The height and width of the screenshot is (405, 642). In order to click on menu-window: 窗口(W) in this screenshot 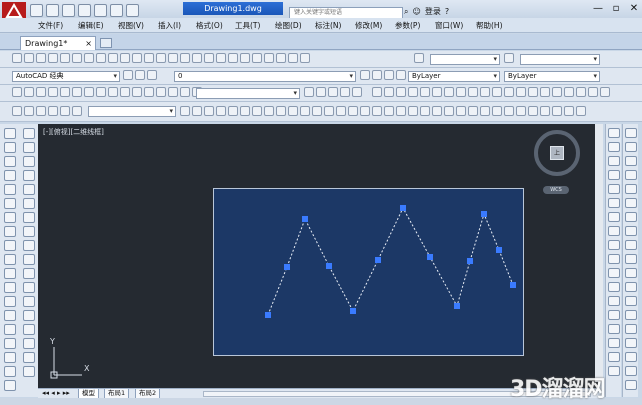, I will do `click(449, 25)`.